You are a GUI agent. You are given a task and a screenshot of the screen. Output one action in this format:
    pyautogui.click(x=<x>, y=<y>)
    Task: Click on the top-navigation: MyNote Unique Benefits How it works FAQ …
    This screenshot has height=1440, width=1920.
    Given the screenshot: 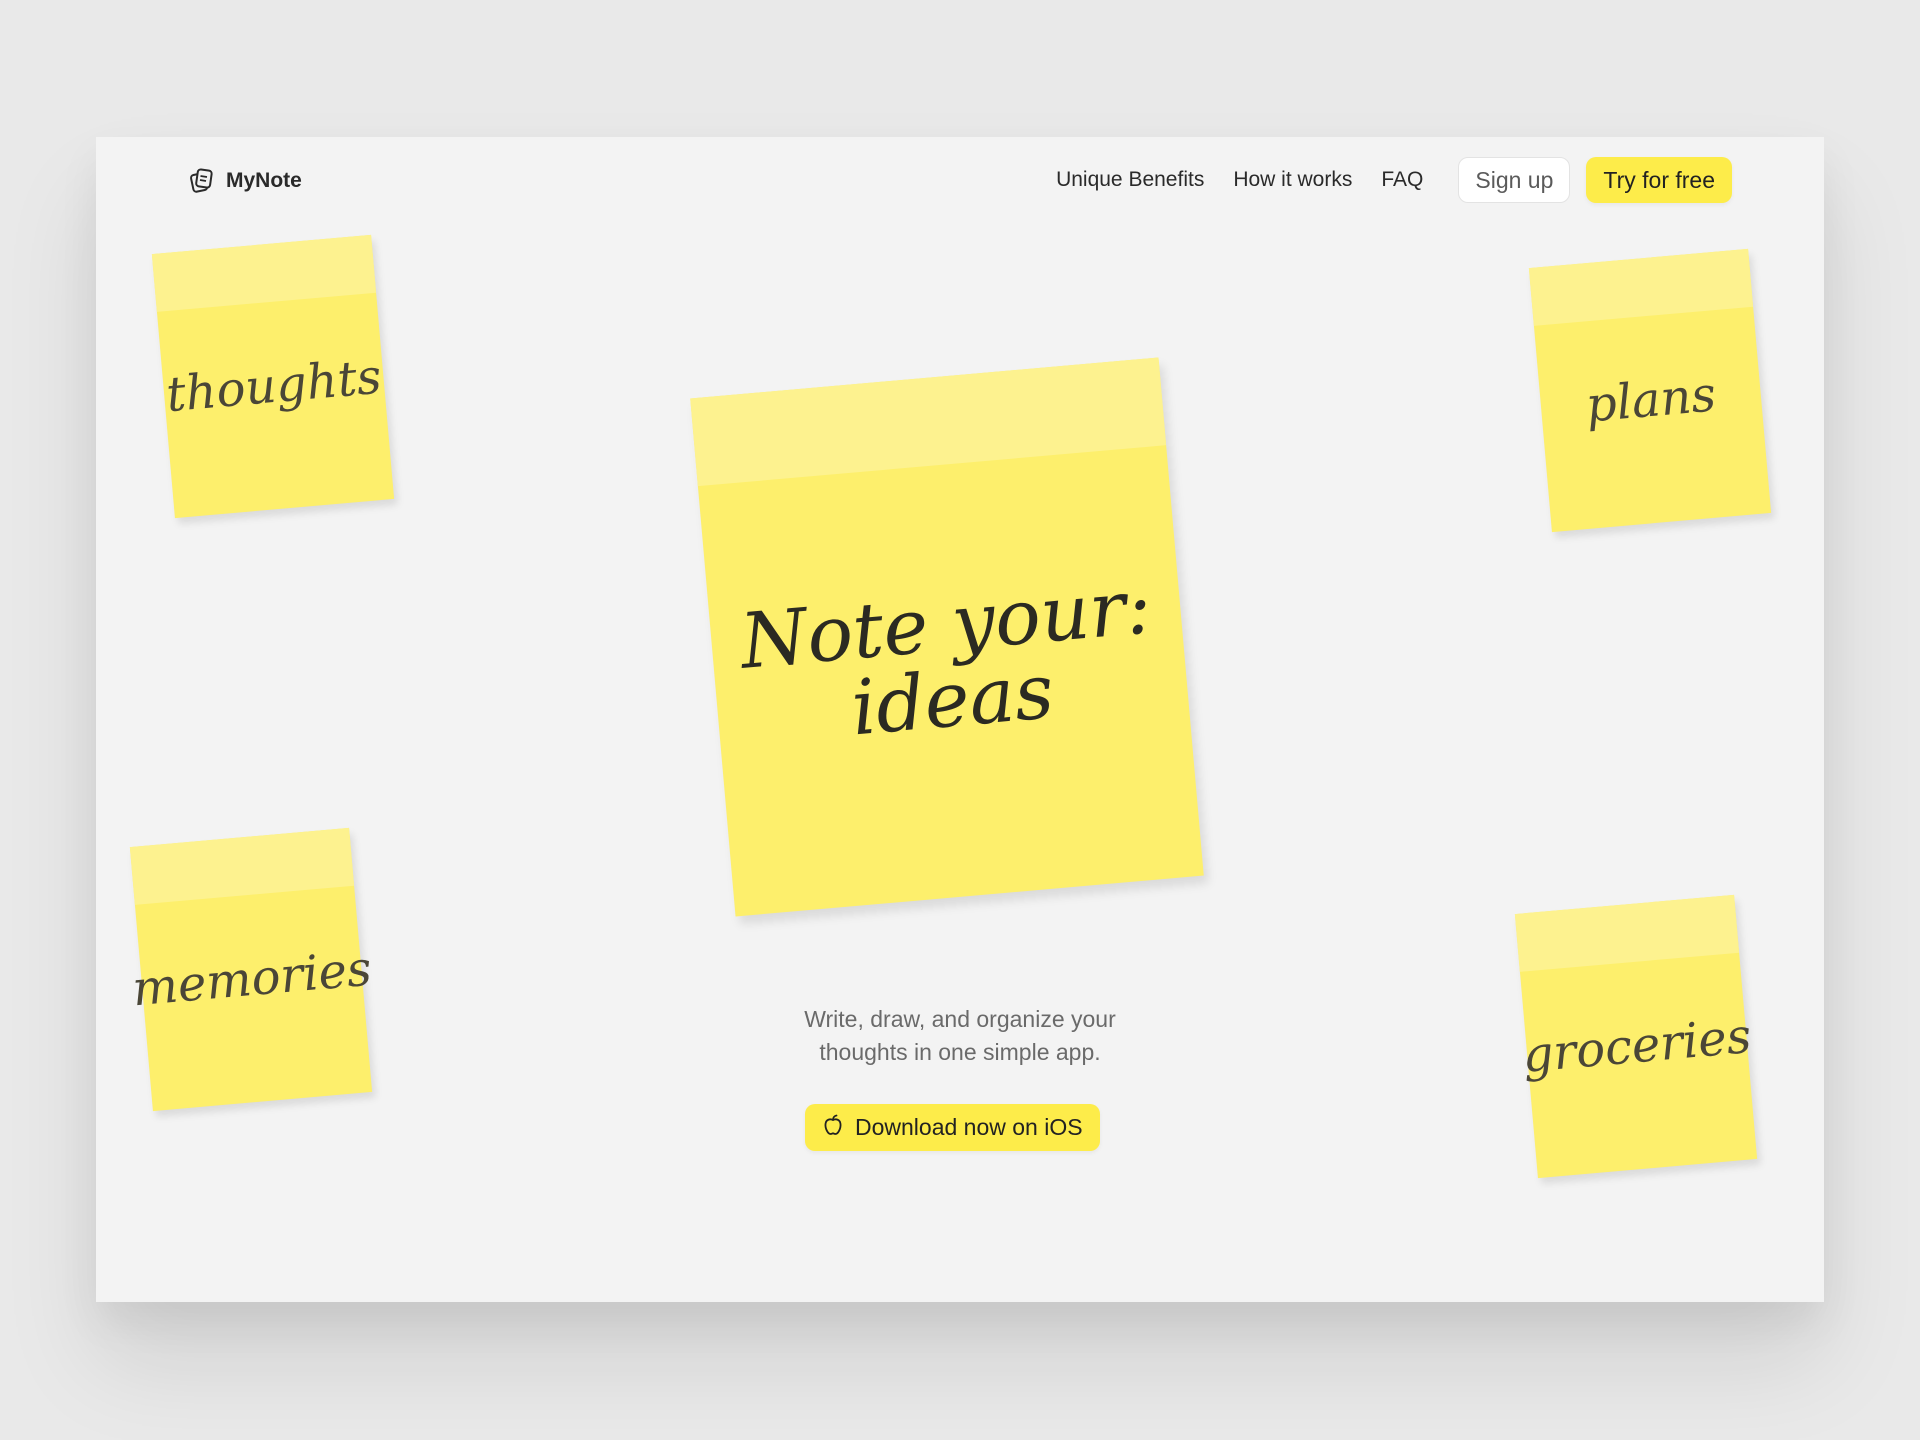 What is the action you would take?
    pyautogui.click(x=960, y=182)
    